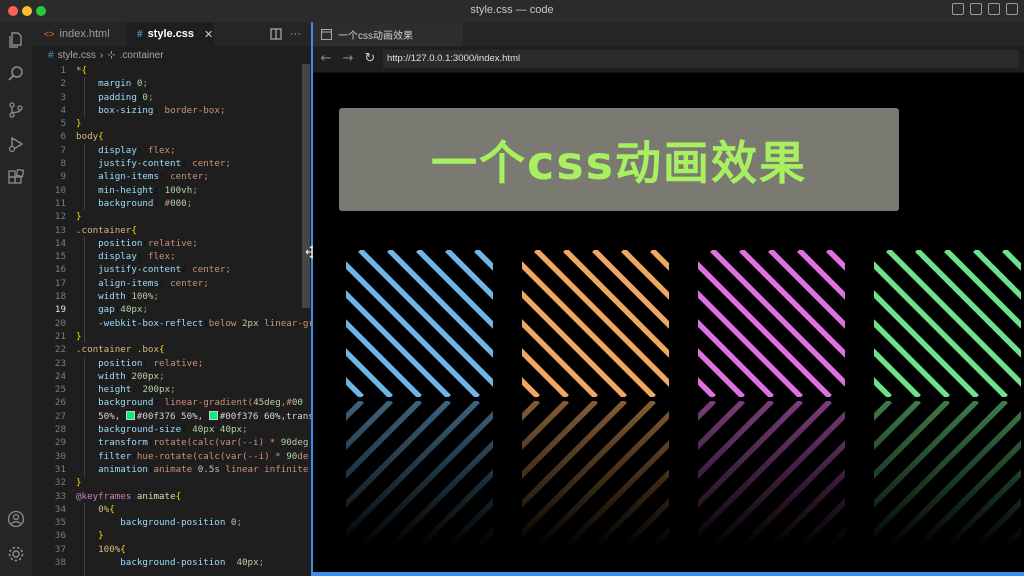 Image resolution: width=1024 pixels, height=576 pixels. I want to click on code-line: 11 background: #000;, so click(172, 203).